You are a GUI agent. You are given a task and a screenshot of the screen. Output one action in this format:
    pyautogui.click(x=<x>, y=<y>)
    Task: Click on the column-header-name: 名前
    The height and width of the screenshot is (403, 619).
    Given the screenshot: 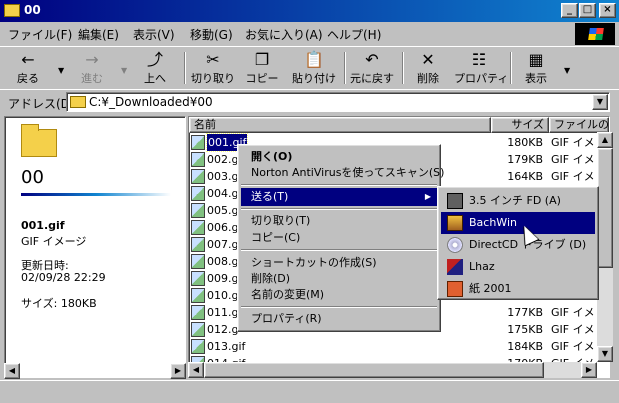 What is the action you would take?
    pyautogui.click(x=340, y=125)
    